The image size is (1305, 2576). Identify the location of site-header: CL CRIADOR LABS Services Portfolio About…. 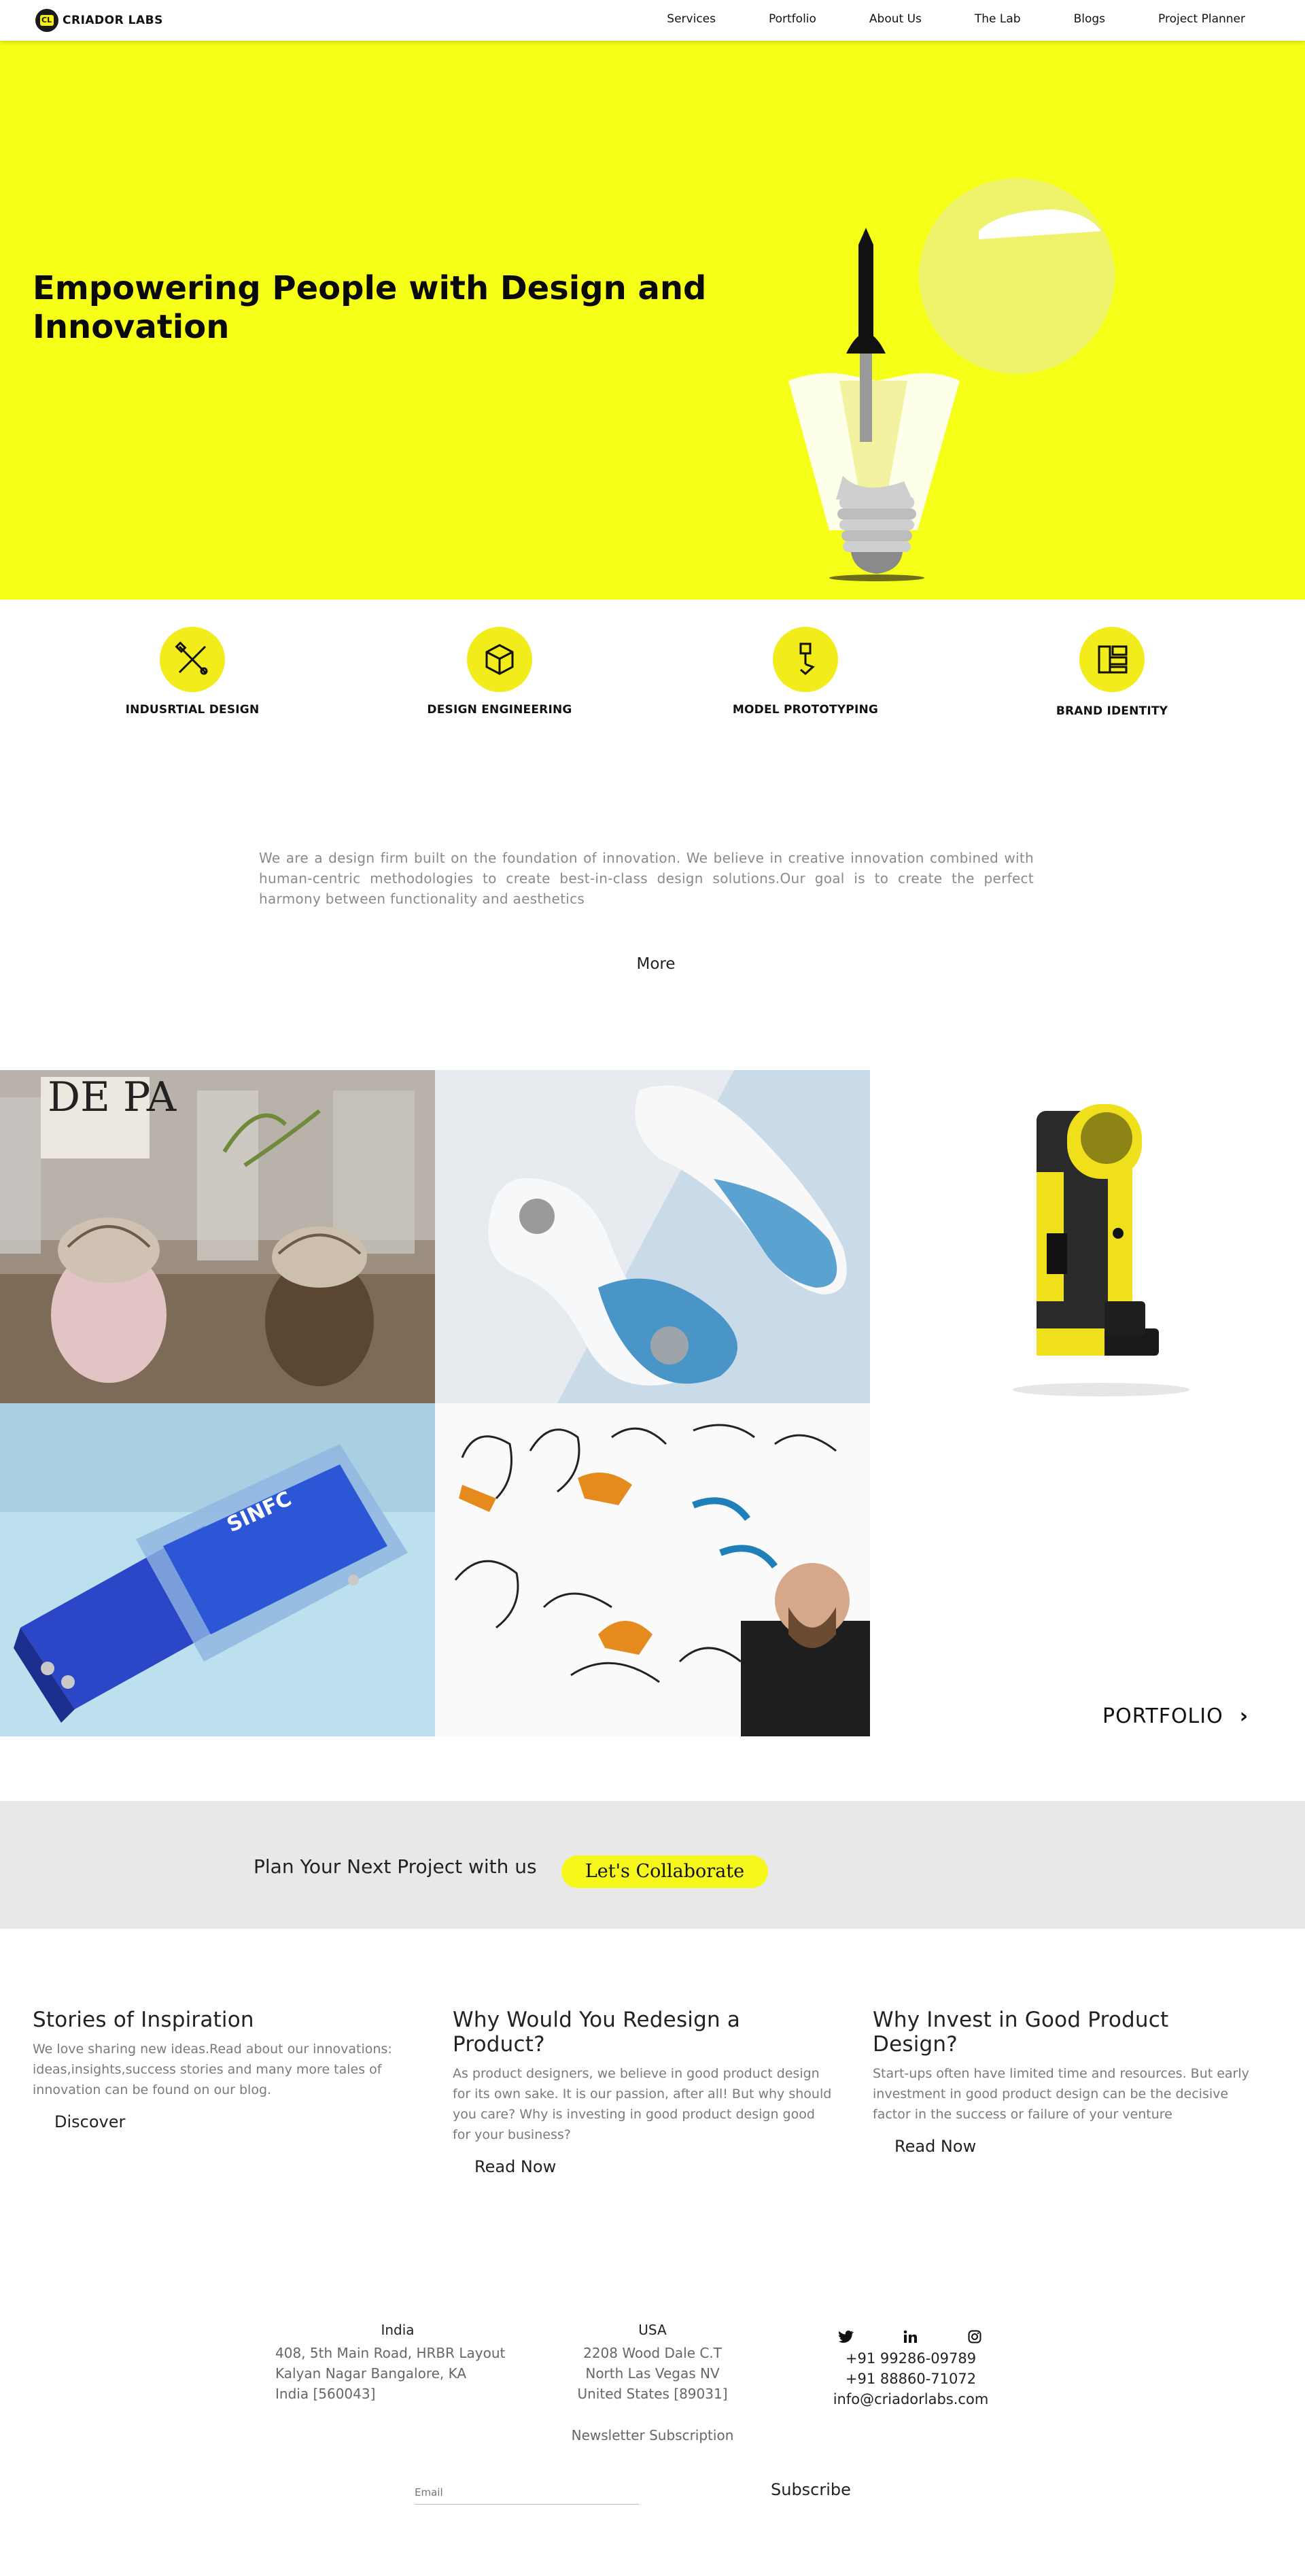
(652, 20).